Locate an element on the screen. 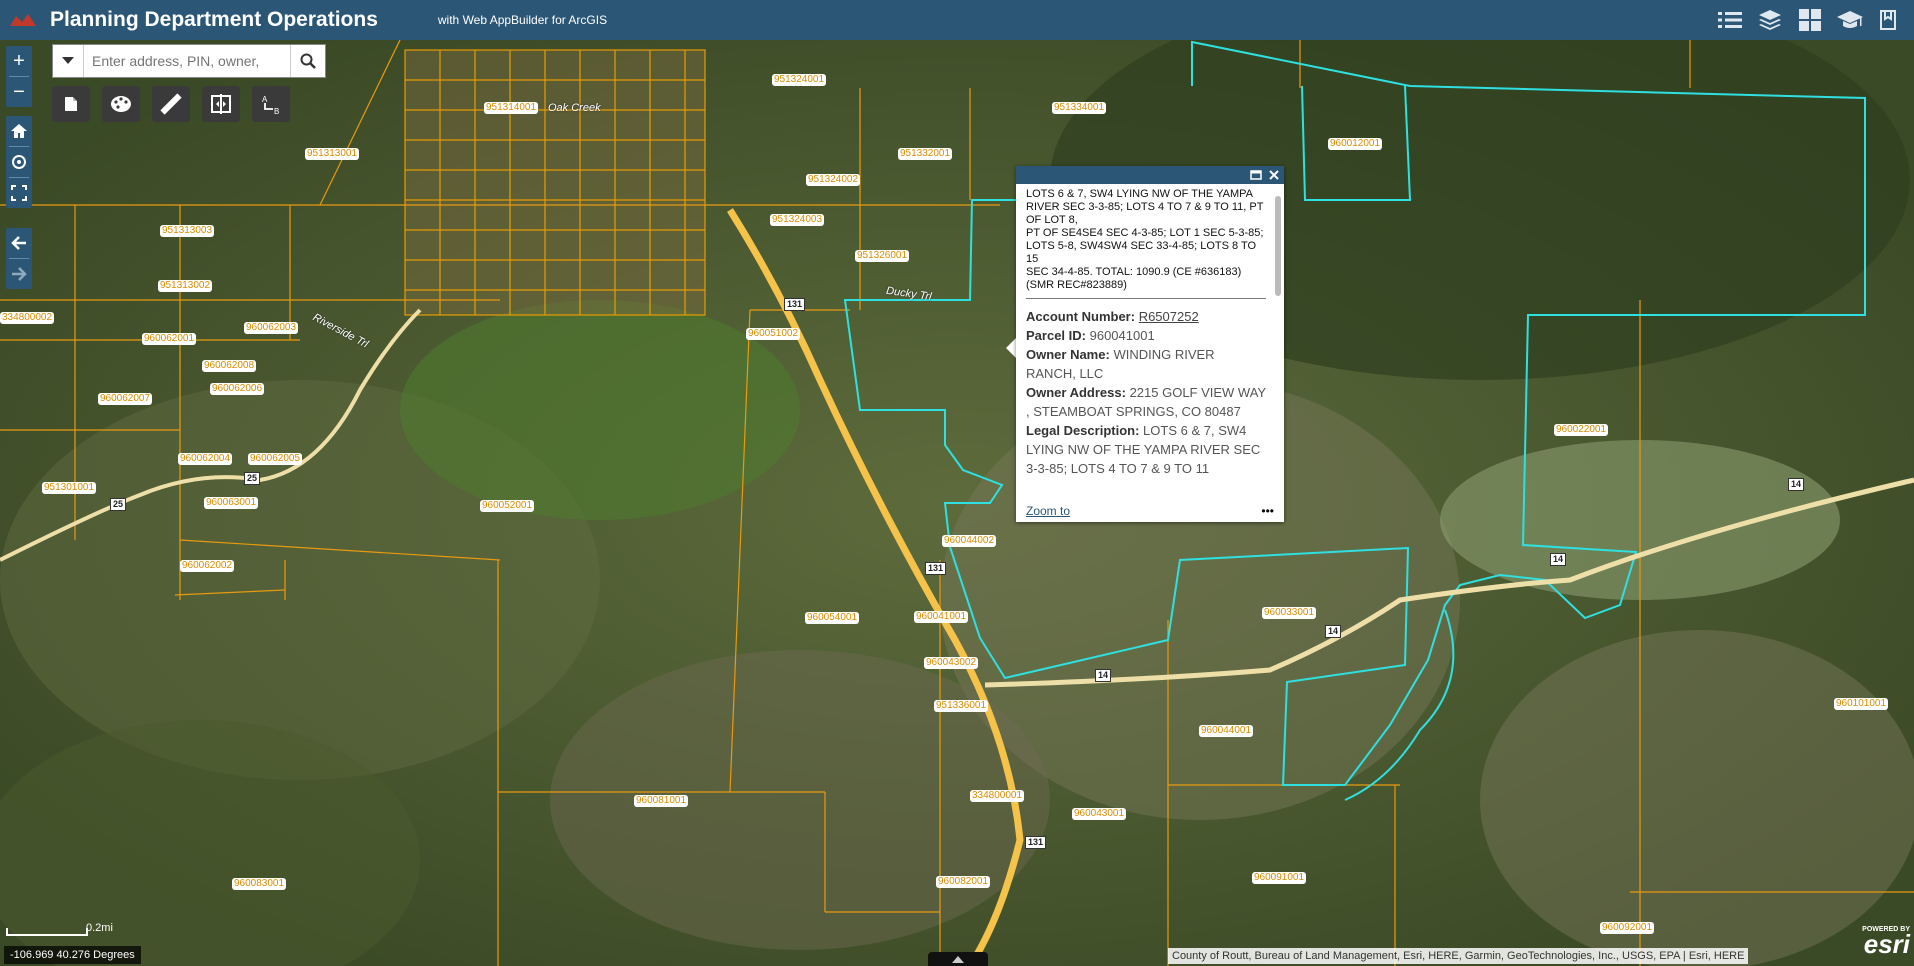 Image resolution: width=1914 pixels, height=966 pixels. previous-extent-button is located at coordinates (19, 243).